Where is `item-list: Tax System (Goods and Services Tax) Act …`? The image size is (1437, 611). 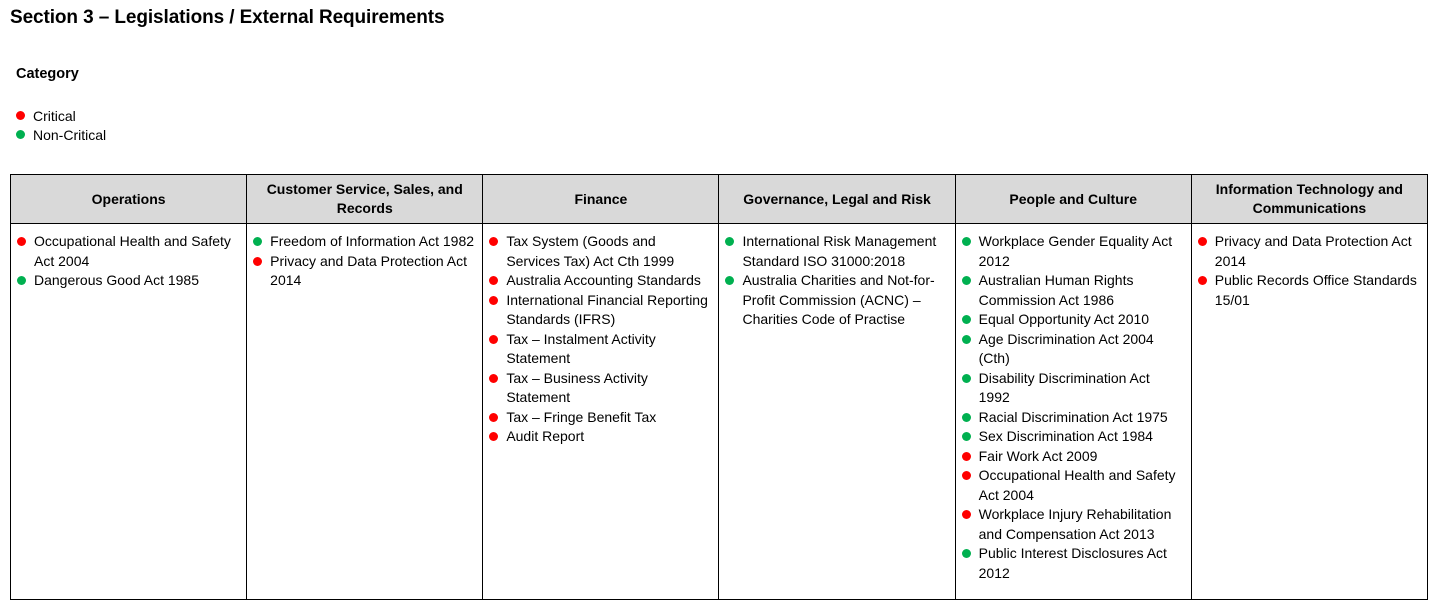 item-list: Tax System (Goods and Services Tax) Act … is located at coordinates (600, 339).